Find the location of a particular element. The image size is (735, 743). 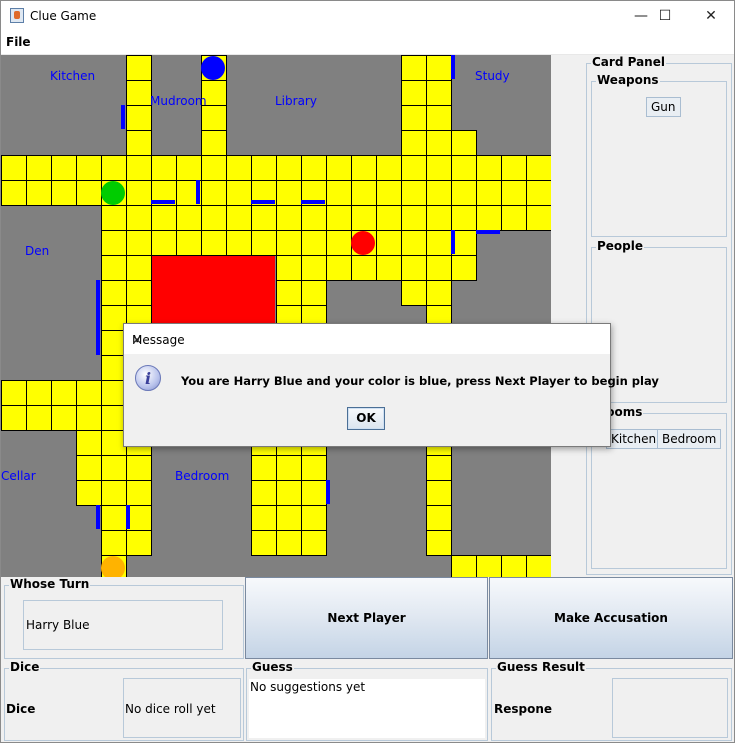

close-button: ✕ is located at coordinates (711, 16).